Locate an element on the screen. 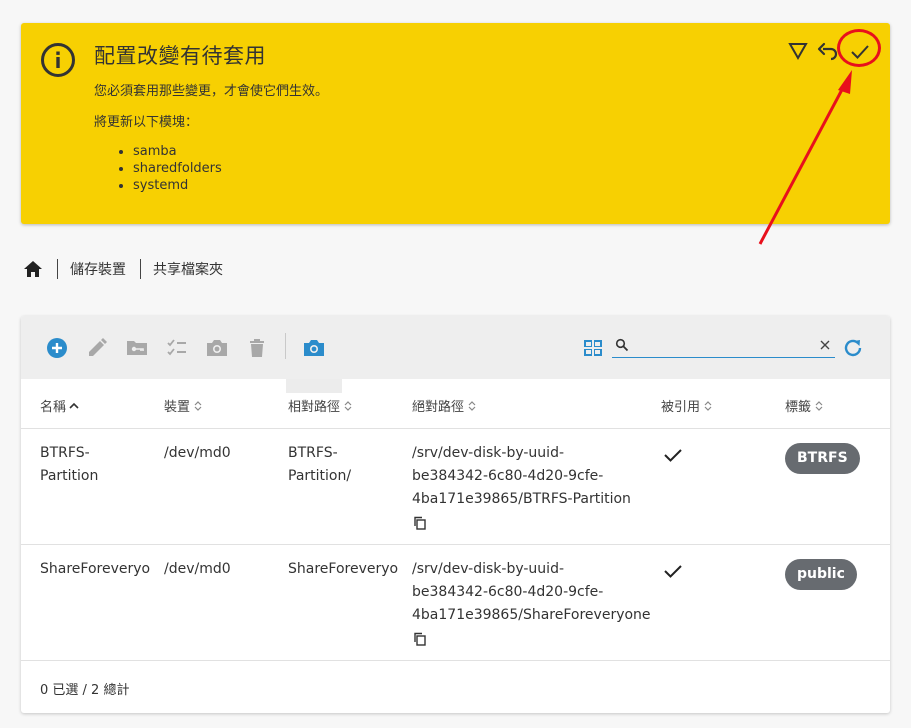 The width and height of the screenshot is (911, 728). cell-name: ShareForeveryo is located at coordinates (95, 569).